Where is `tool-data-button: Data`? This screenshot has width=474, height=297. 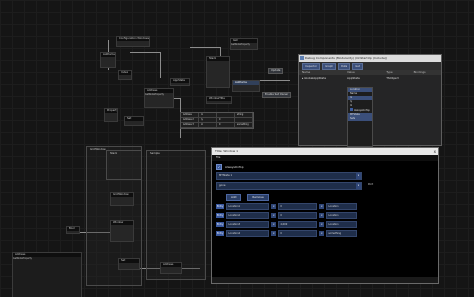
tool-data-button: Data is located at coordinates (344, 66).